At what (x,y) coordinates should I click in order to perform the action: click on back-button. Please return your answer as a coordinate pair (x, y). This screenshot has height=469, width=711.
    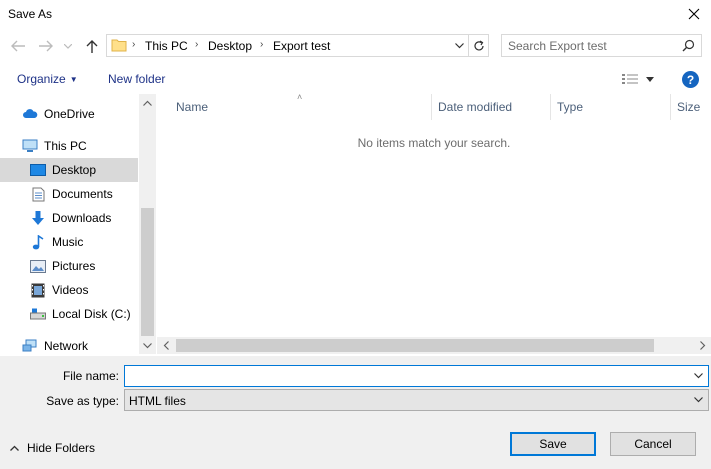
    Looking at the image, I should click on (18, 46).